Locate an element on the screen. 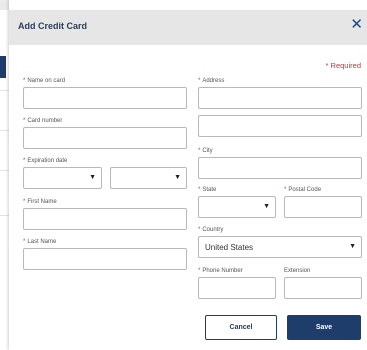 This screenshot has height=350, width=367. address-line1-input is located at coordinates (280, 98).